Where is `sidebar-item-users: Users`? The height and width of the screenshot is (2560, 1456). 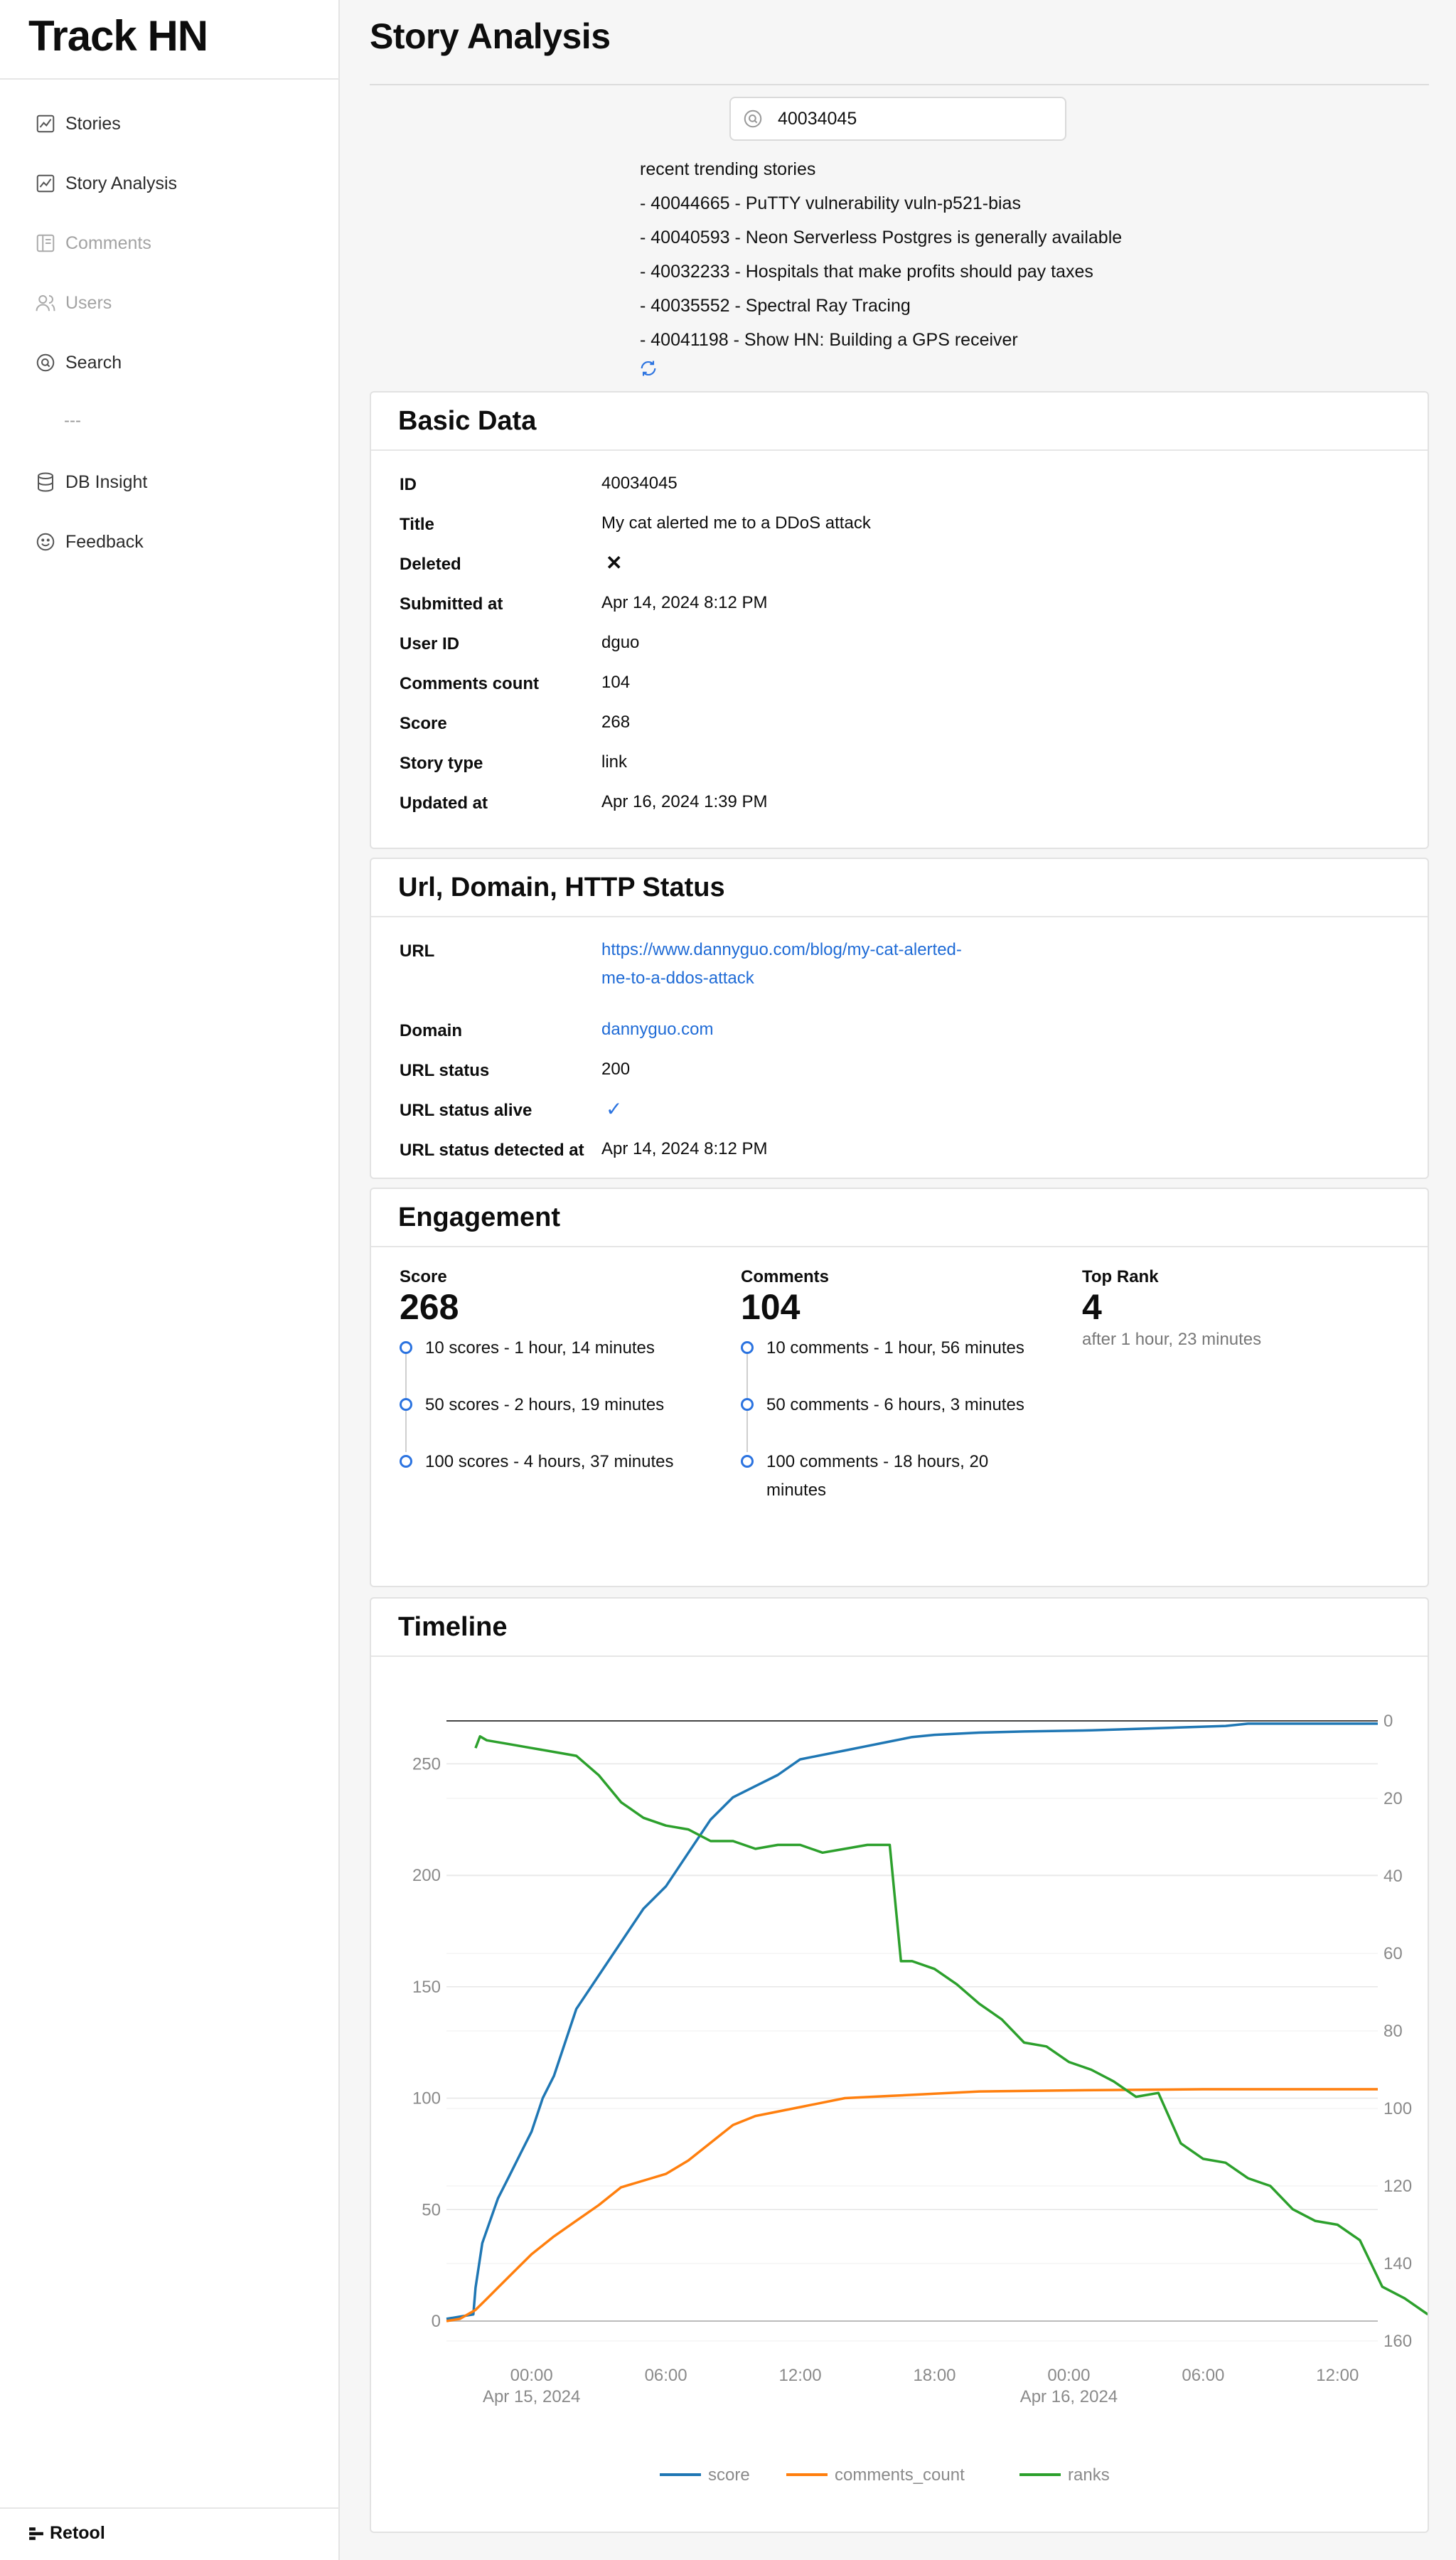 sidebar-item-users: Users is located at coordinates (73, 303).